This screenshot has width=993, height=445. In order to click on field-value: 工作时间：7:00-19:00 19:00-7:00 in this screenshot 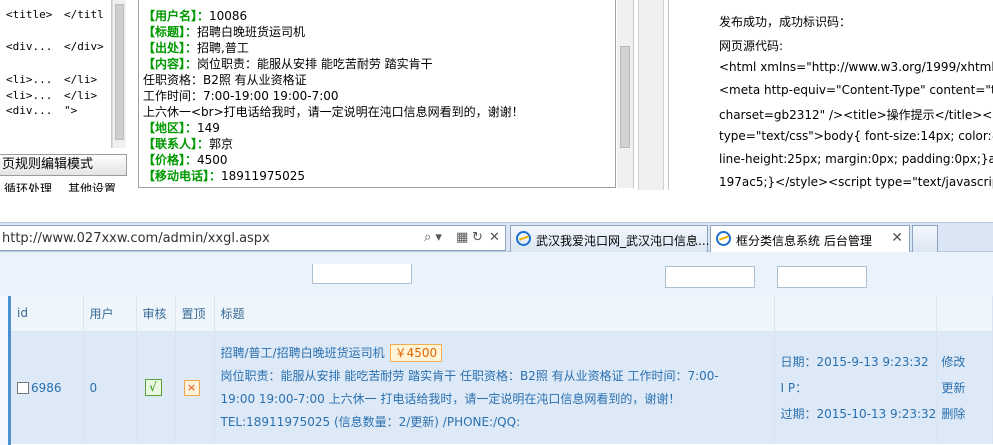, I will do `click(241, 96)`.